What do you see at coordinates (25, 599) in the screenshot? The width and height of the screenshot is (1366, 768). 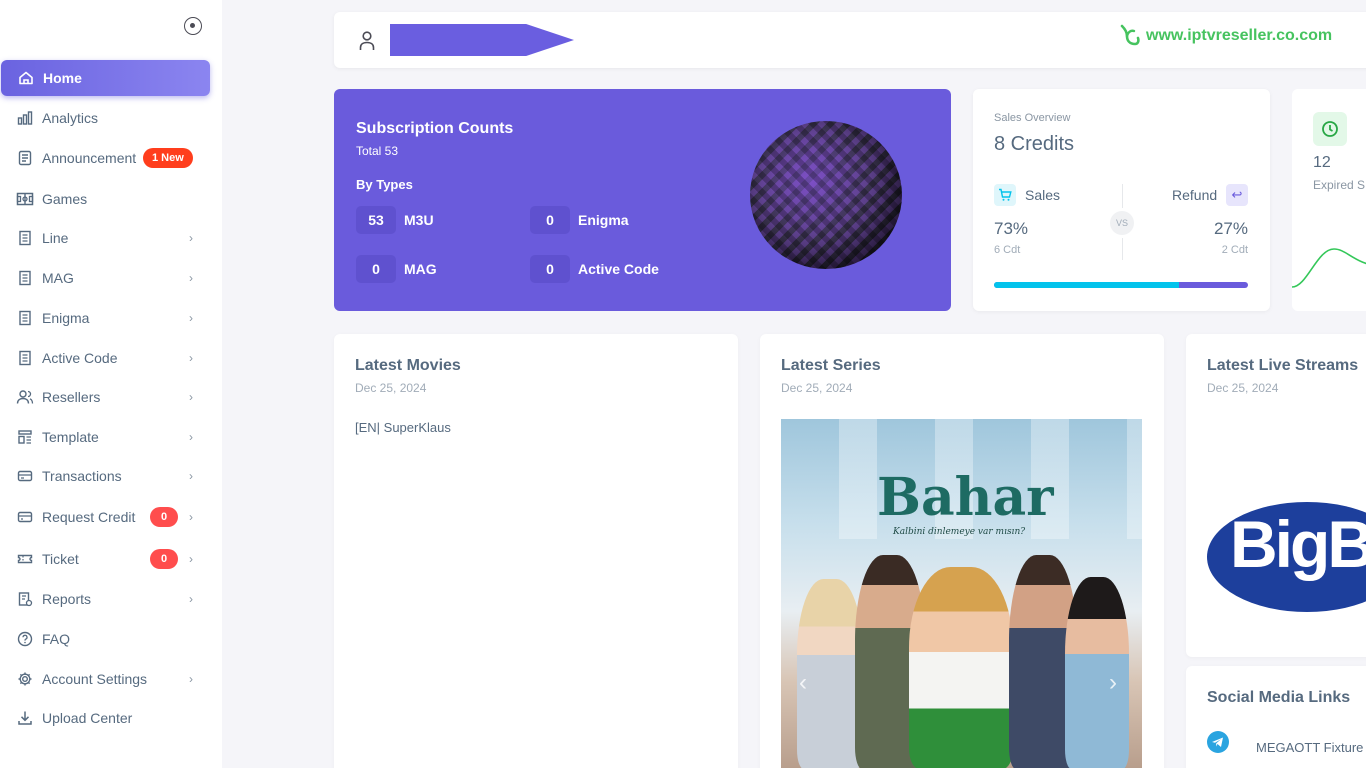 I see `report-icon` at bounding box center [25, 599].